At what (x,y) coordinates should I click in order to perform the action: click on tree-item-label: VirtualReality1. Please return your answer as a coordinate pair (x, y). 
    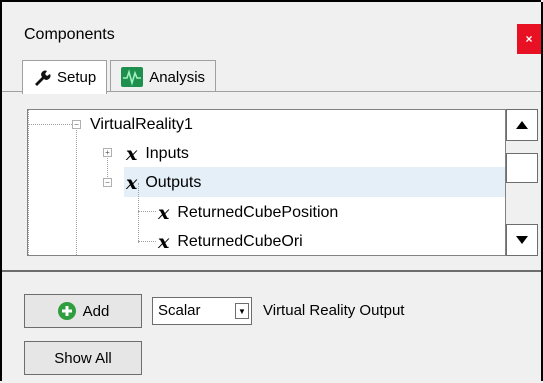
    Looking at the image, I should click on (141, 124).